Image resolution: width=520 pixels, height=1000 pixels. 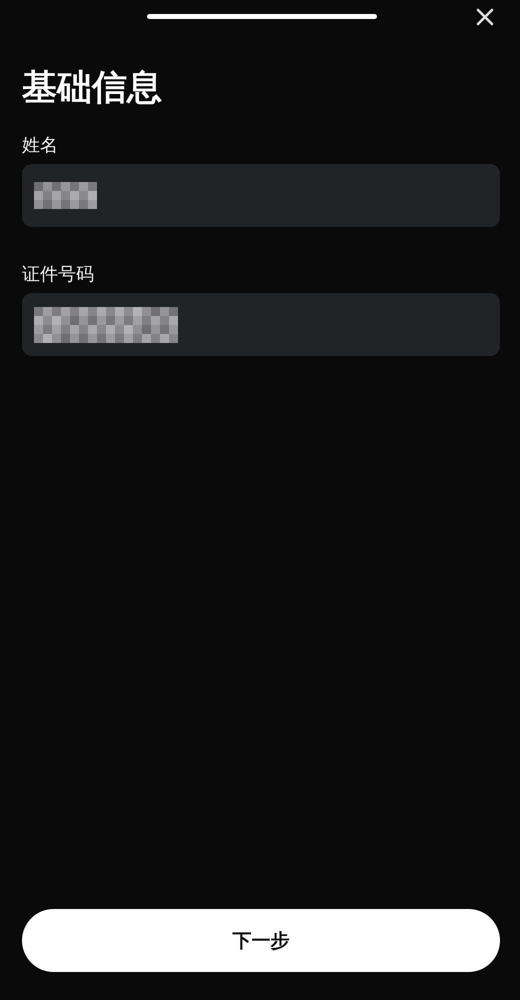 I want to click on field-label: 证件号码, so click(x=58, y=275).